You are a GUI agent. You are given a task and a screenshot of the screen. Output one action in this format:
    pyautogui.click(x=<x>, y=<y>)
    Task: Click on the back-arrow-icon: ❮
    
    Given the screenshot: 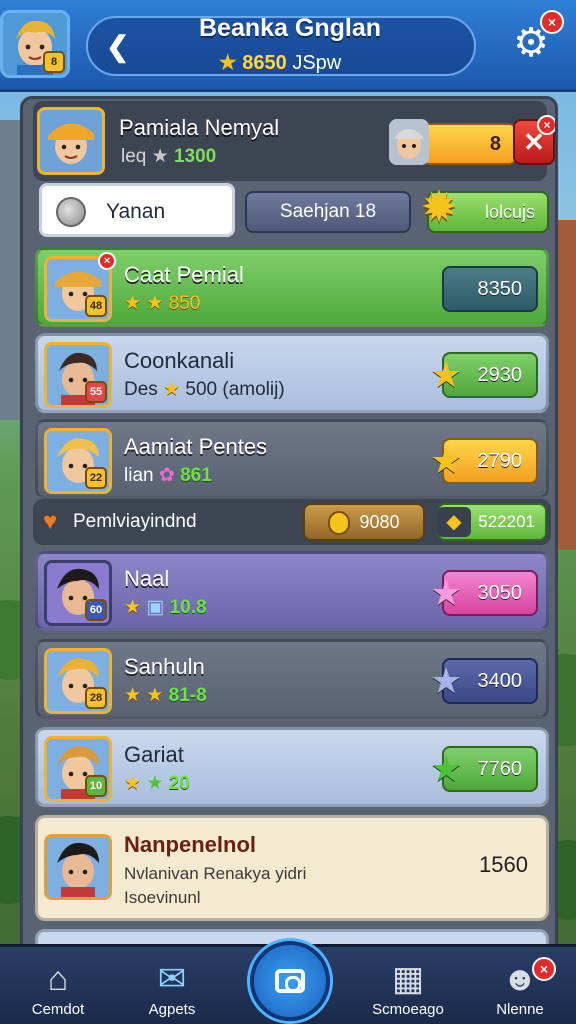 What is the action you would take?
    pyautogui.click(x=117, y=46)
    